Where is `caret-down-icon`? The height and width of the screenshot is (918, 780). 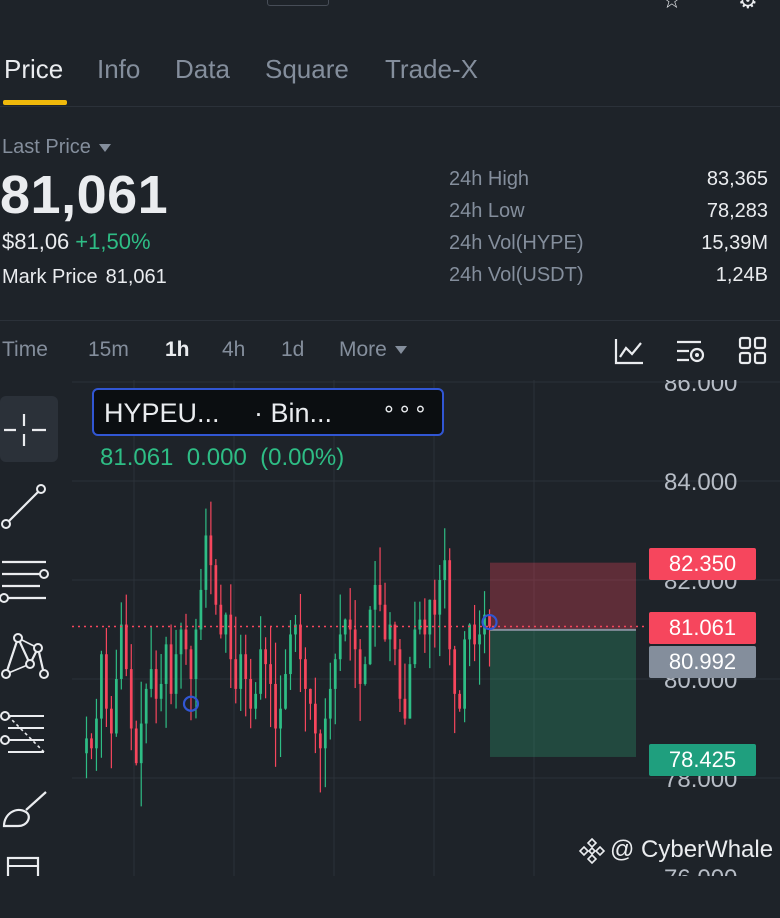
caret-down-icon is located at coordinates (104, 147).